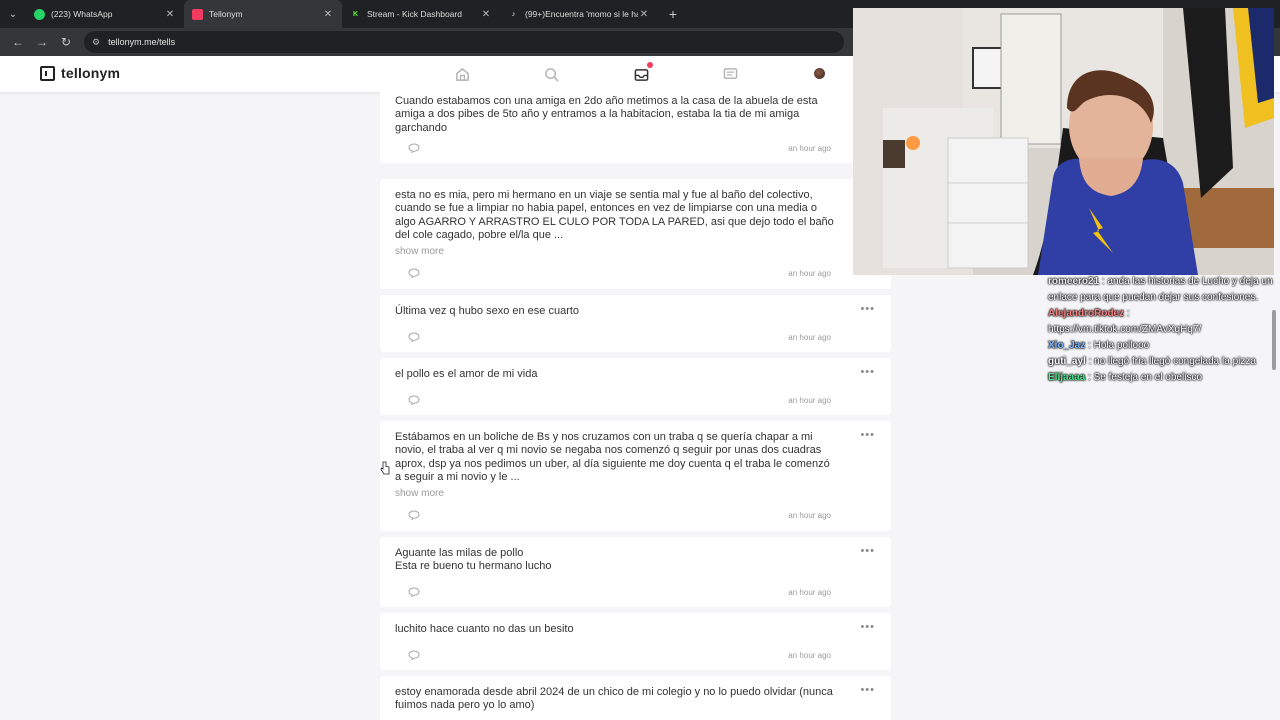 The image size is (1280, 720). What do you see at coordinates (385, 468) in the screenshot?
I see `hand-cursor-icon` at bounding box center [385, 468].